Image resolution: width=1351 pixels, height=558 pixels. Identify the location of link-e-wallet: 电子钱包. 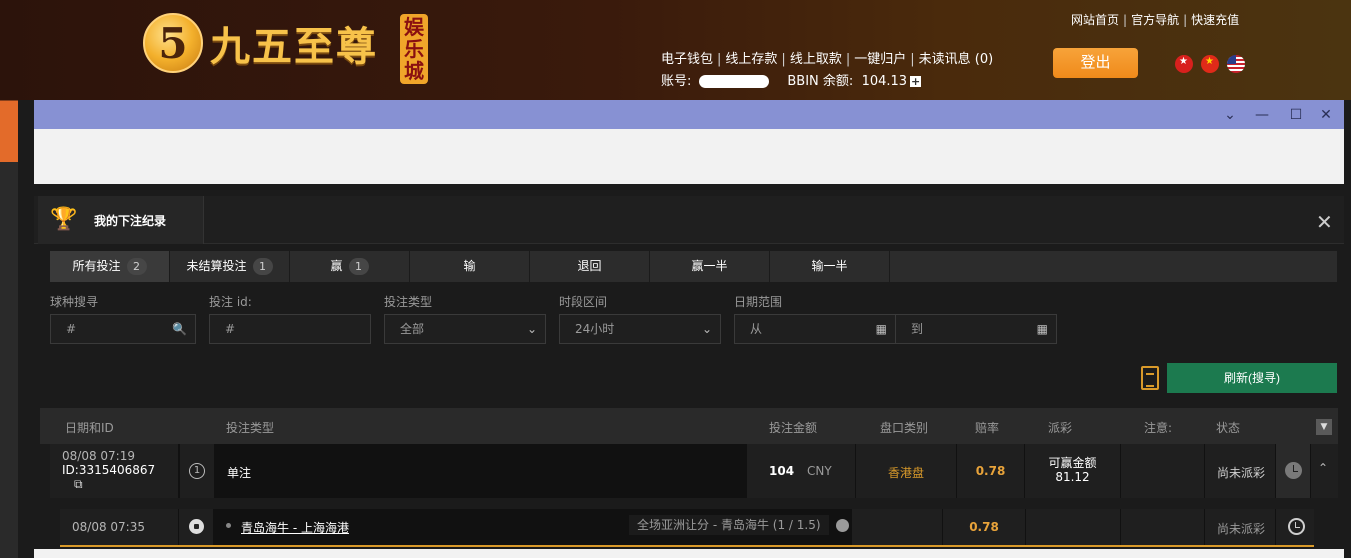
(687, 59).